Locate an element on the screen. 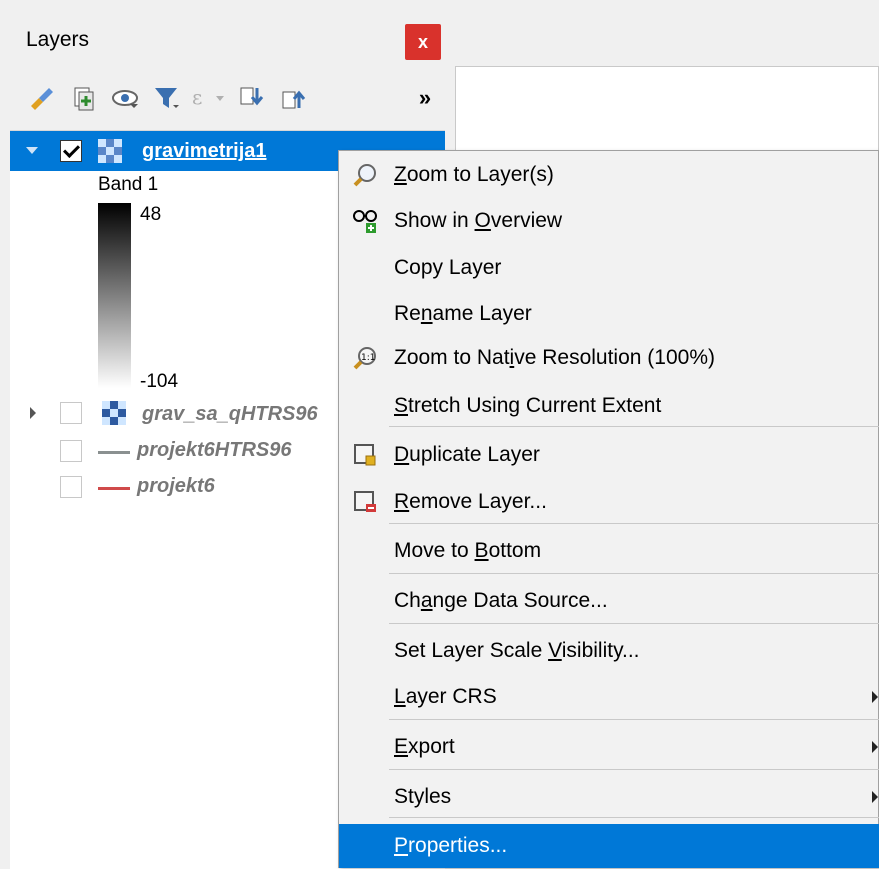 This screenshot has width=879, height=869. menu-item: Show in Overview is located at coordinates (609, 221).